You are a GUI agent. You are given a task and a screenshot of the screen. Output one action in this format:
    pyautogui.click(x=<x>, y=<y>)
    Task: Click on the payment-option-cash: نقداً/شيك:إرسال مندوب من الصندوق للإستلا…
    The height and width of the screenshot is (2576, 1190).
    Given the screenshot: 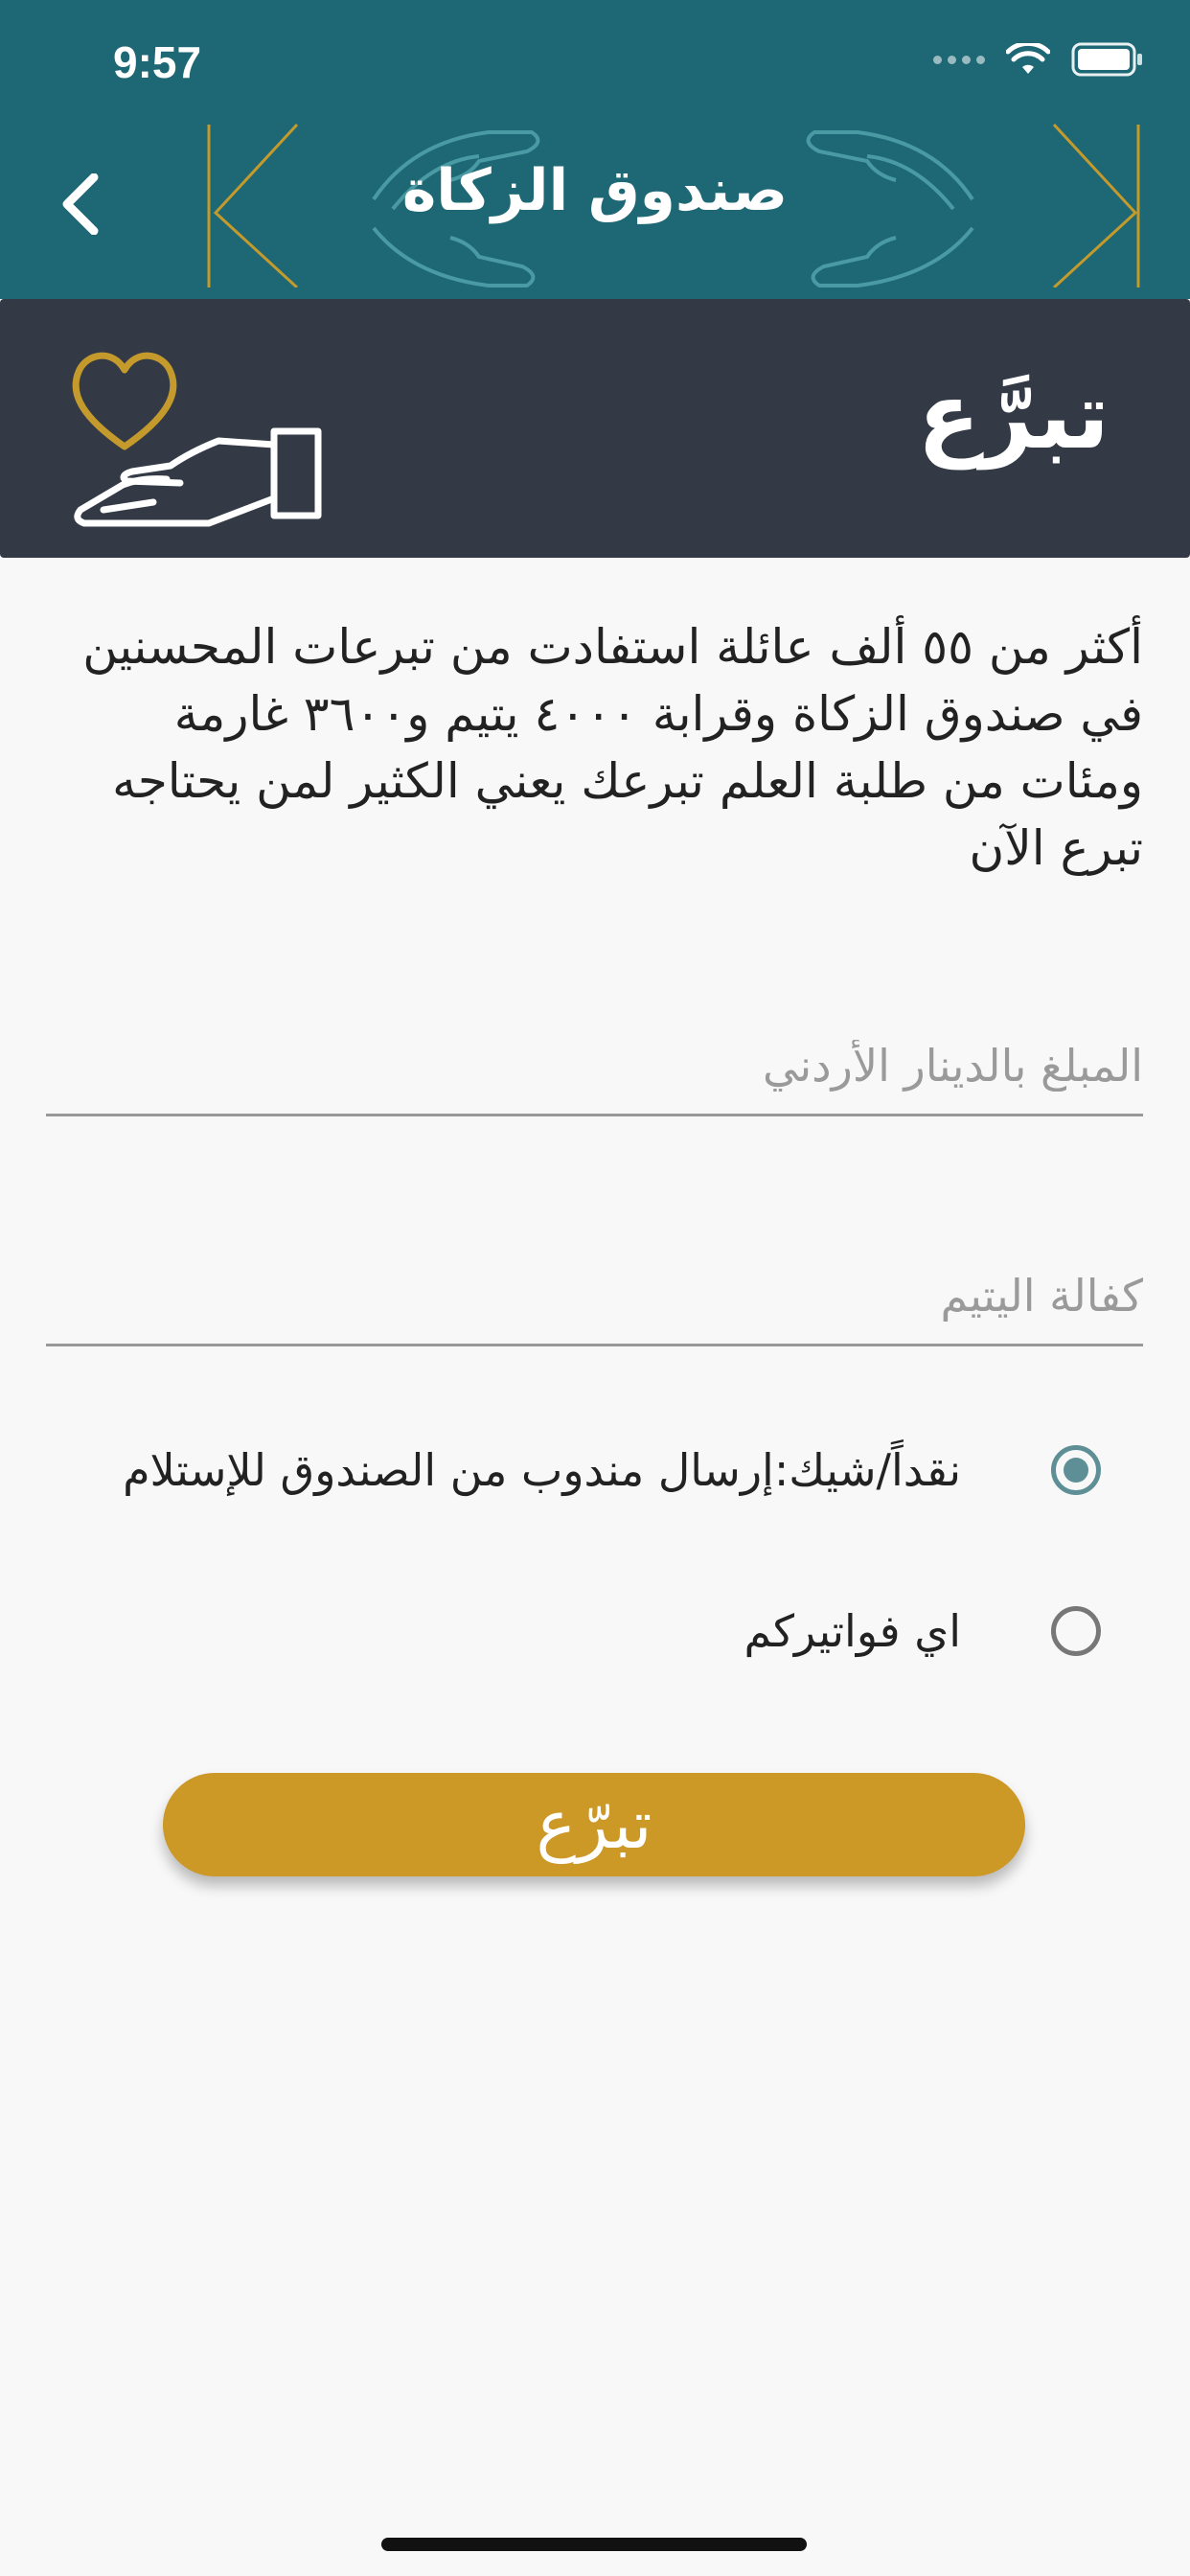 What is the action you would take?
    pyautogui.click(x=594, y=1470)
    